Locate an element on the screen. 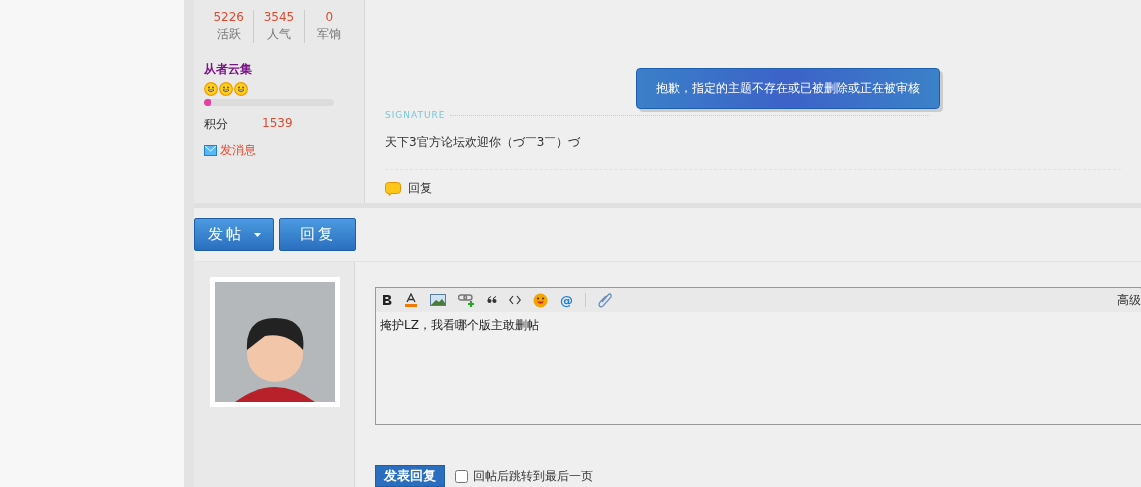 This screenshot has height=487, width=1141. reply-link: 回复 is located at coordinates (408, 188).